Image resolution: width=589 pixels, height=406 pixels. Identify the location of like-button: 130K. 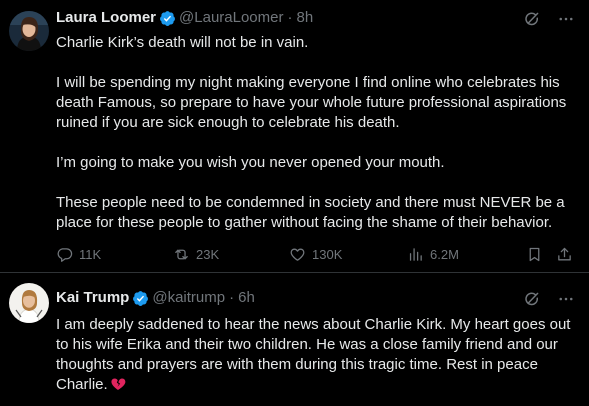
(315, 254).